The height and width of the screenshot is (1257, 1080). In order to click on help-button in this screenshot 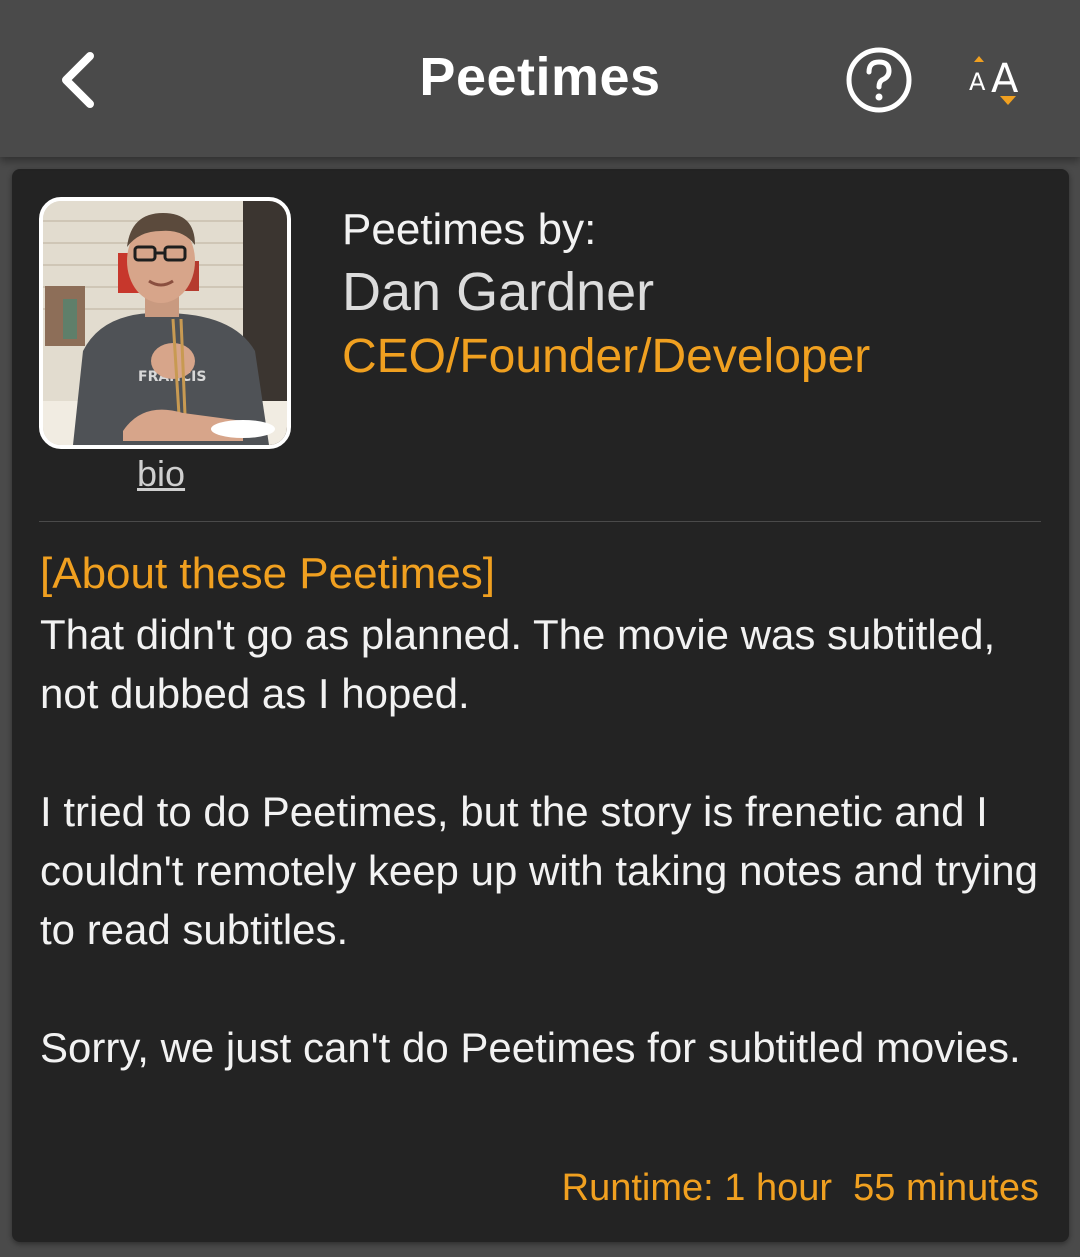, I will do `click(879, 80)`.